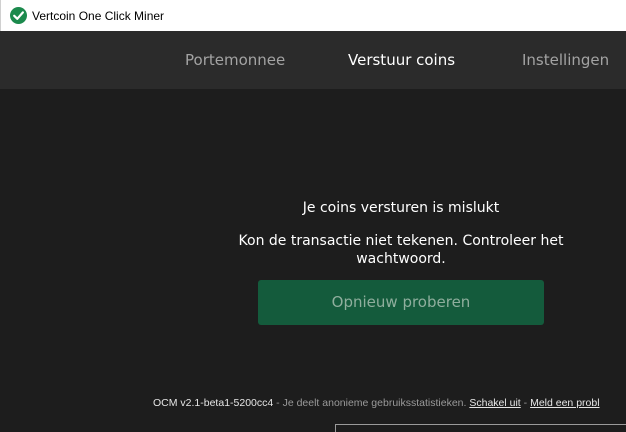  What do you see at coordinates (480, 428) in the screenshot?
I see `footer-border` at bounding box center [480, 428].